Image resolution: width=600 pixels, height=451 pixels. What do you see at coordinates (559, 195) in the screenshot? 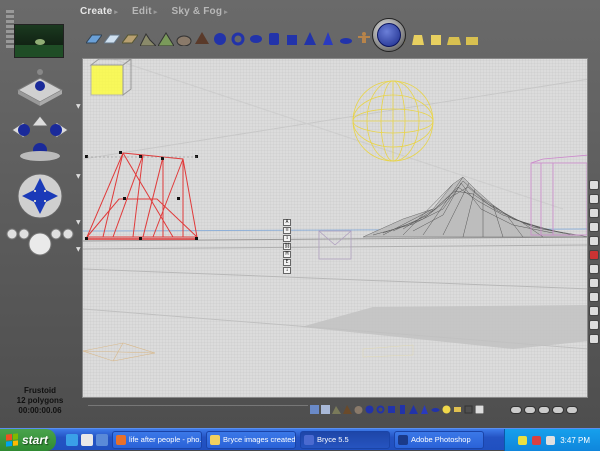
I see `pink-wire-box` at bounding box center [559, 195].